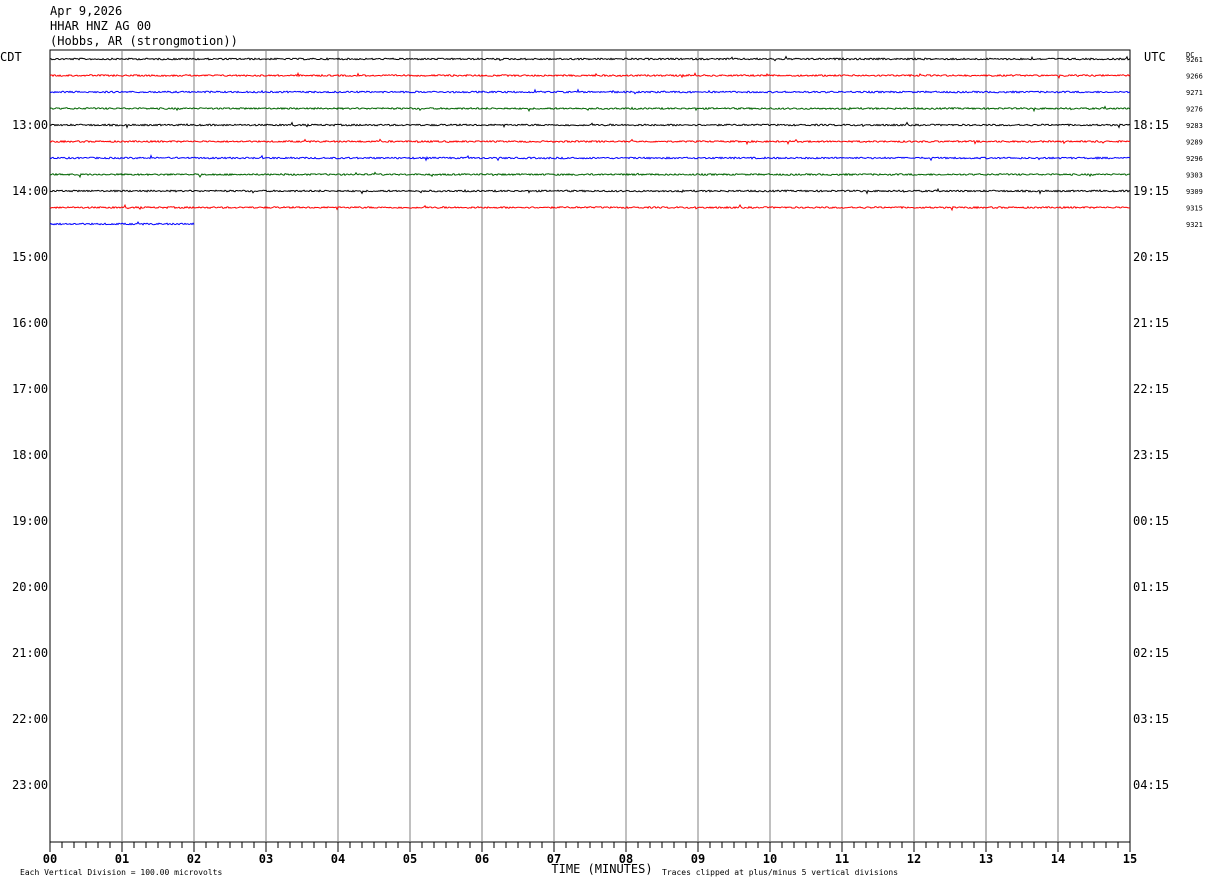  Describe the element at coordinates (770, 859) in the screenshot. I see `x-tick-label: 10` at that location.